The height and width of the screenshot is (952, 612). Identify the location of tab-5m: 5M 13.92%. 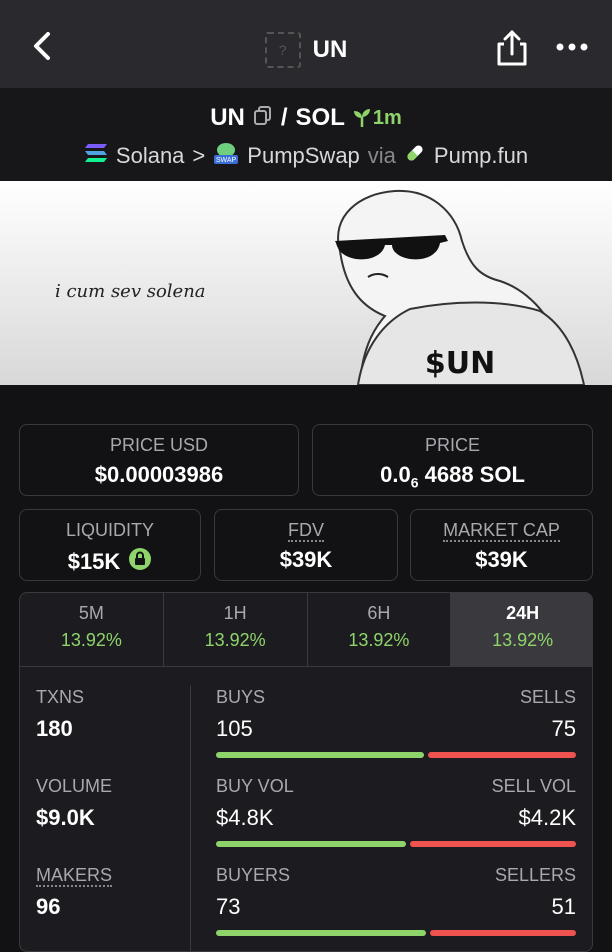
(92, 629).